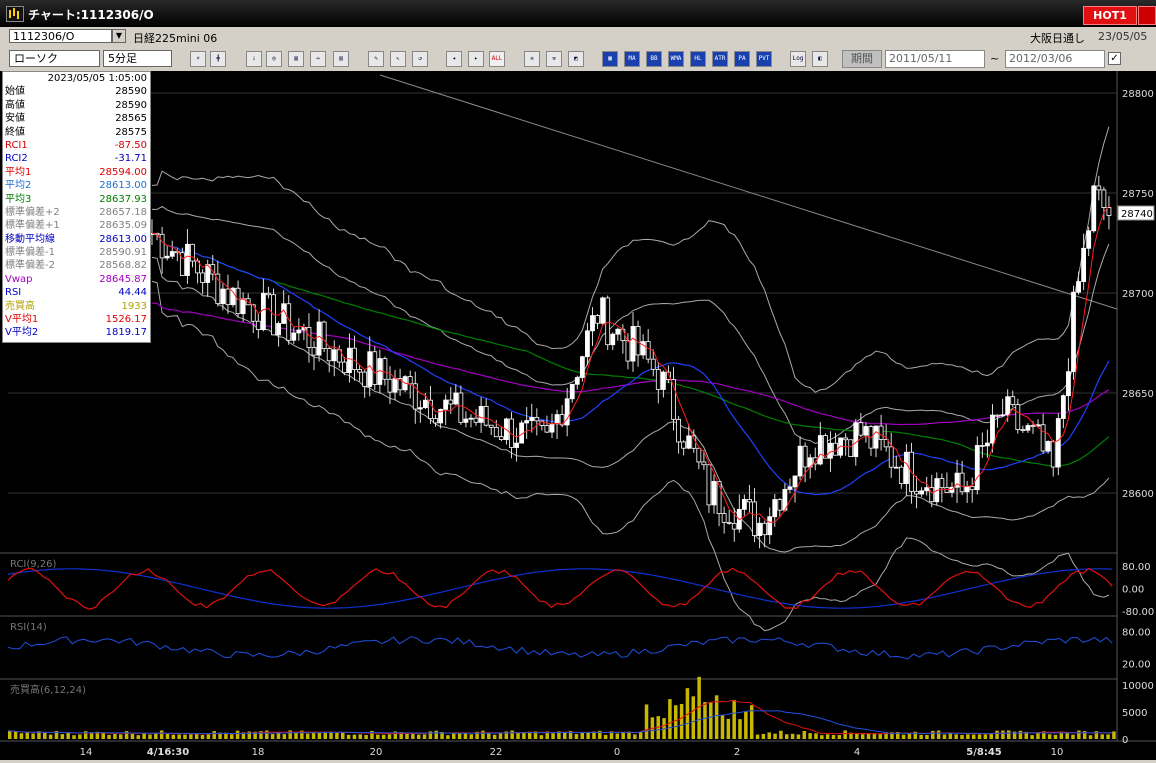 The width and height of the screenshot is (1156, 763). What do you see at coordinates (218, 59) in the screenshot?
I see `cursor-icon: ╋` at bounding box center [218, 59].